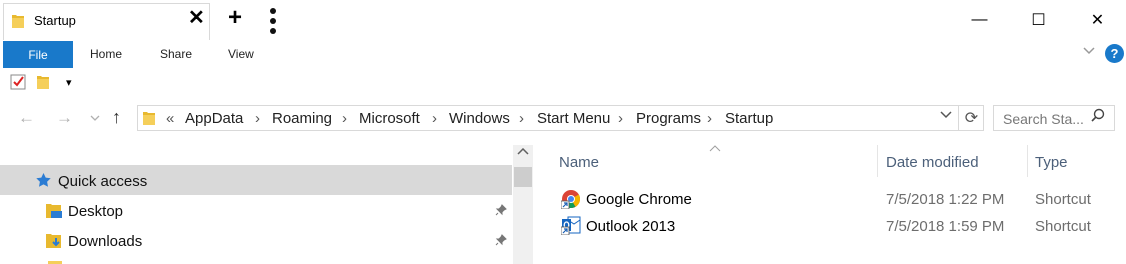 The width and height of the screenshot is (1126, 264). I want to click on nav-scrollbar, so click(523, 204).